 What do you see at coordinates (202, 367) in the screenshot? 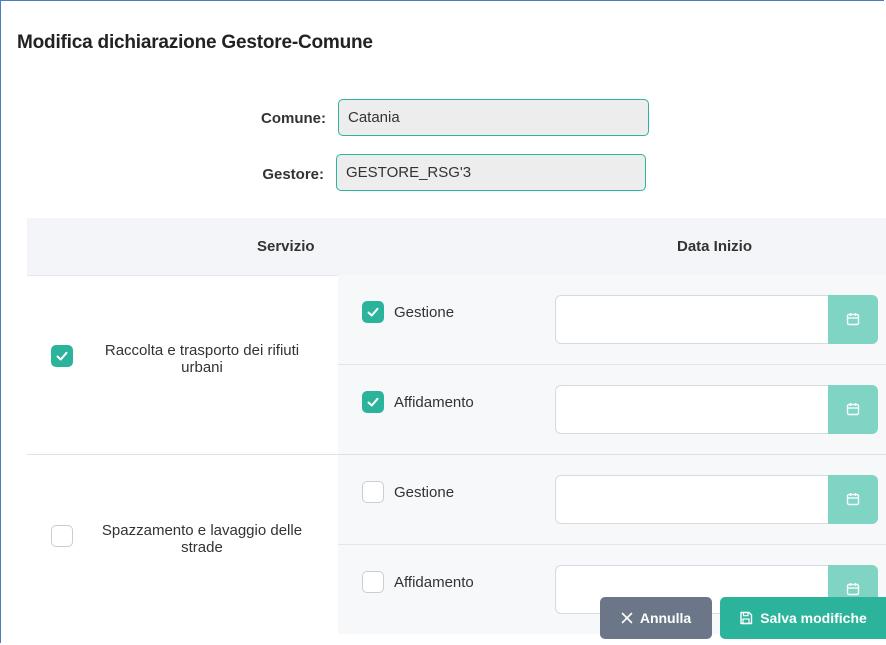
I see `service-label-line2: urbani` at bounding box center [202, 367].